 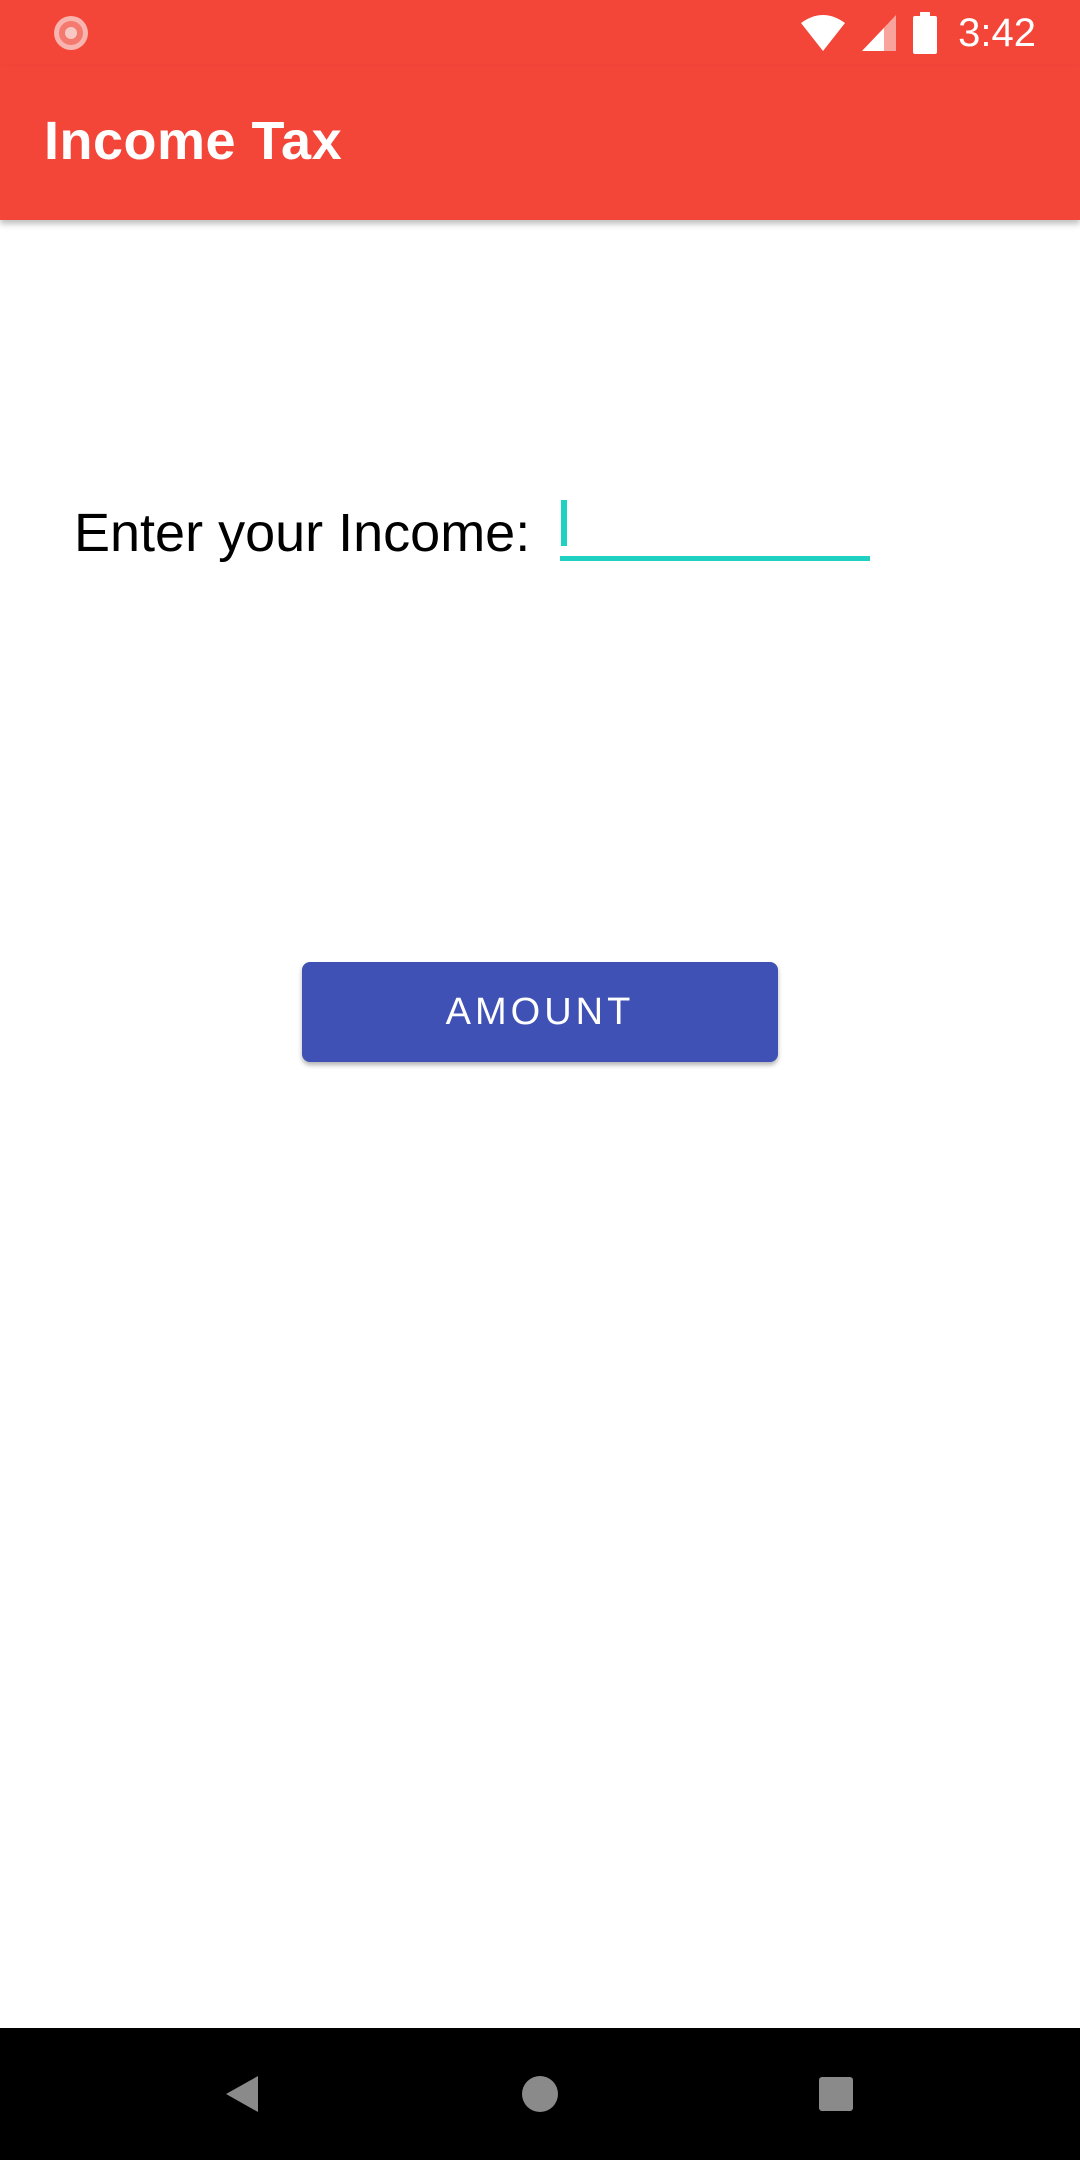 What do you see at coordinates (71, 33) in the screenshot?
I see `app-notification-icon` at bounding box center [71, 33].